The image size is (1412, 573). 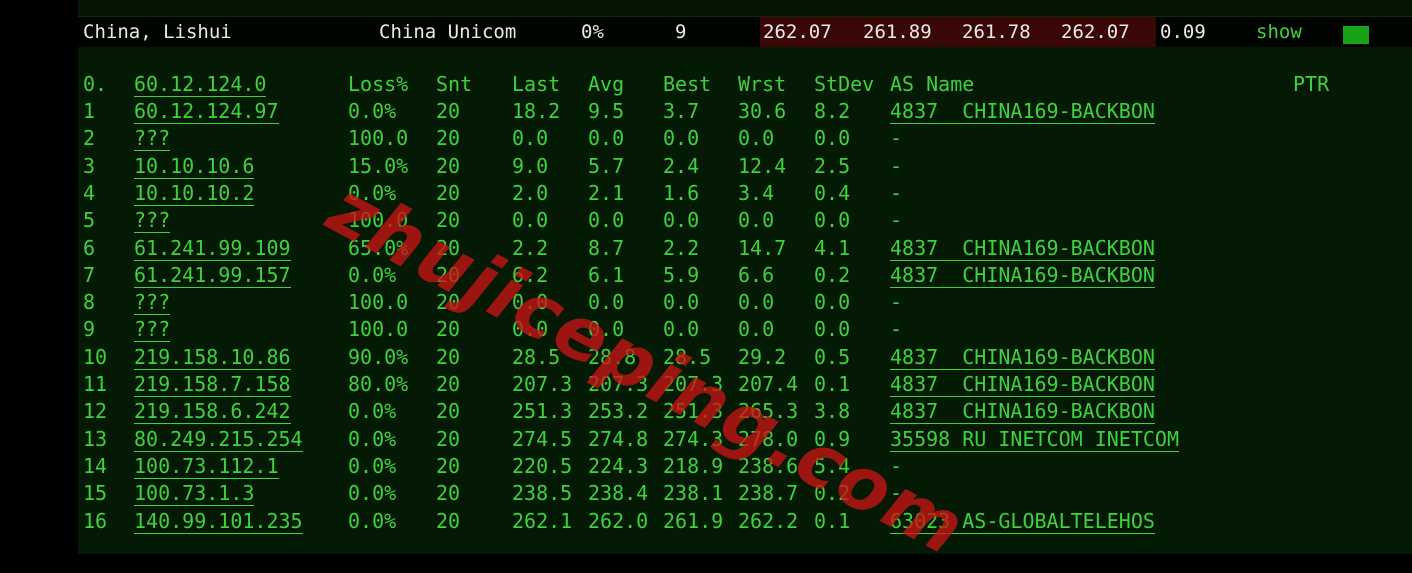 What do you see at coordinates (95, 520) in the screenshot?
I see `hop-hop: 16` at bounding box center [95, 520].